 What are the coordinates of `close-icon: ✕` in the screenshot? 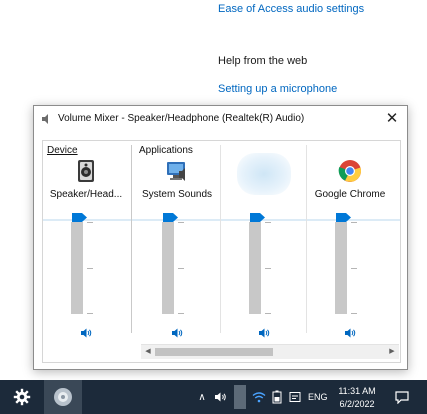 It's located at (392, 118).